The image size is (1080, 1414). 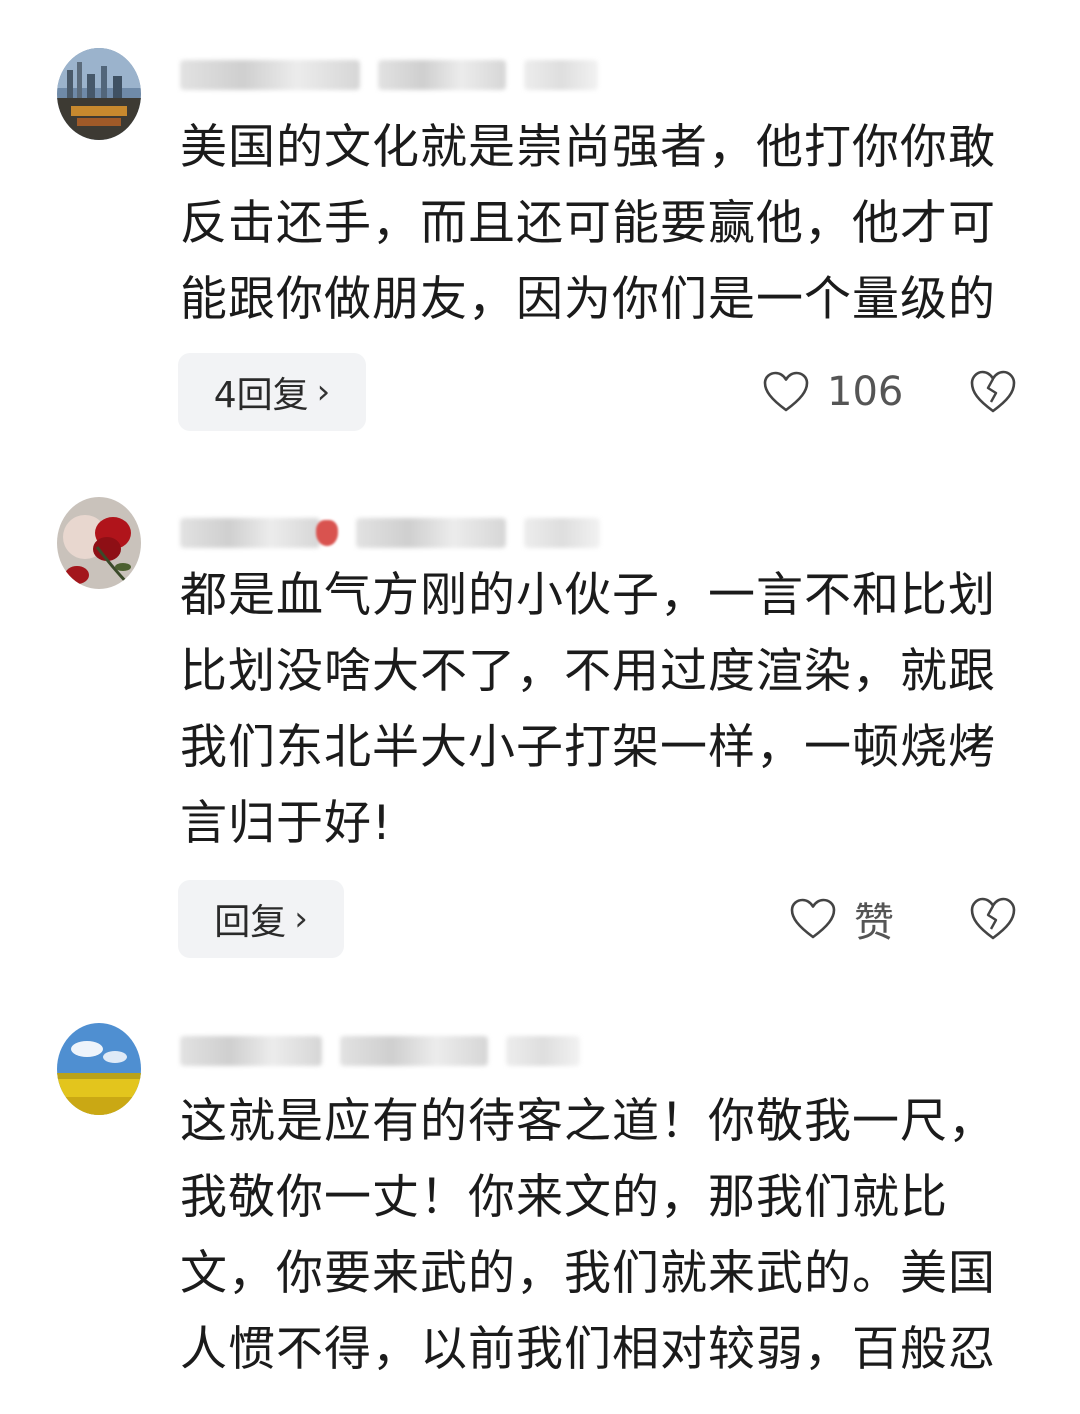 I want to click on comment-line: 这就是应有的待客之道！你敬我一尺，, so click(x=588, y=1121).